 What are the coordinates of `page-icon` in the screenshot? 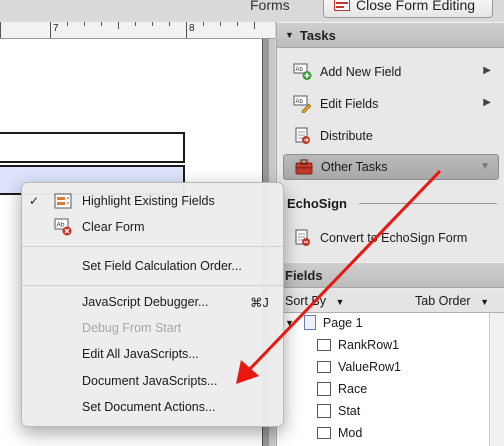 It's located at (309, 322).